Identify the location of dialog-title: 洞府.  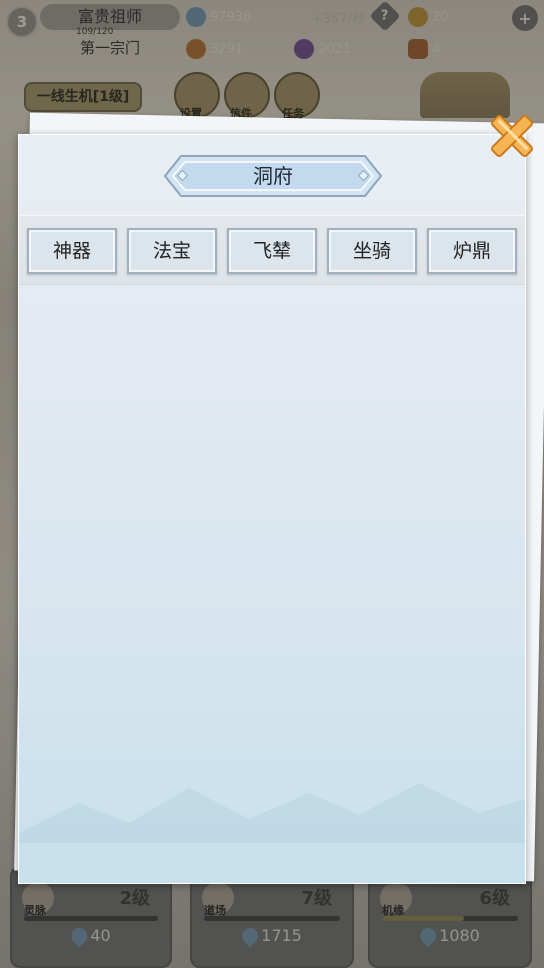
(273, 176).